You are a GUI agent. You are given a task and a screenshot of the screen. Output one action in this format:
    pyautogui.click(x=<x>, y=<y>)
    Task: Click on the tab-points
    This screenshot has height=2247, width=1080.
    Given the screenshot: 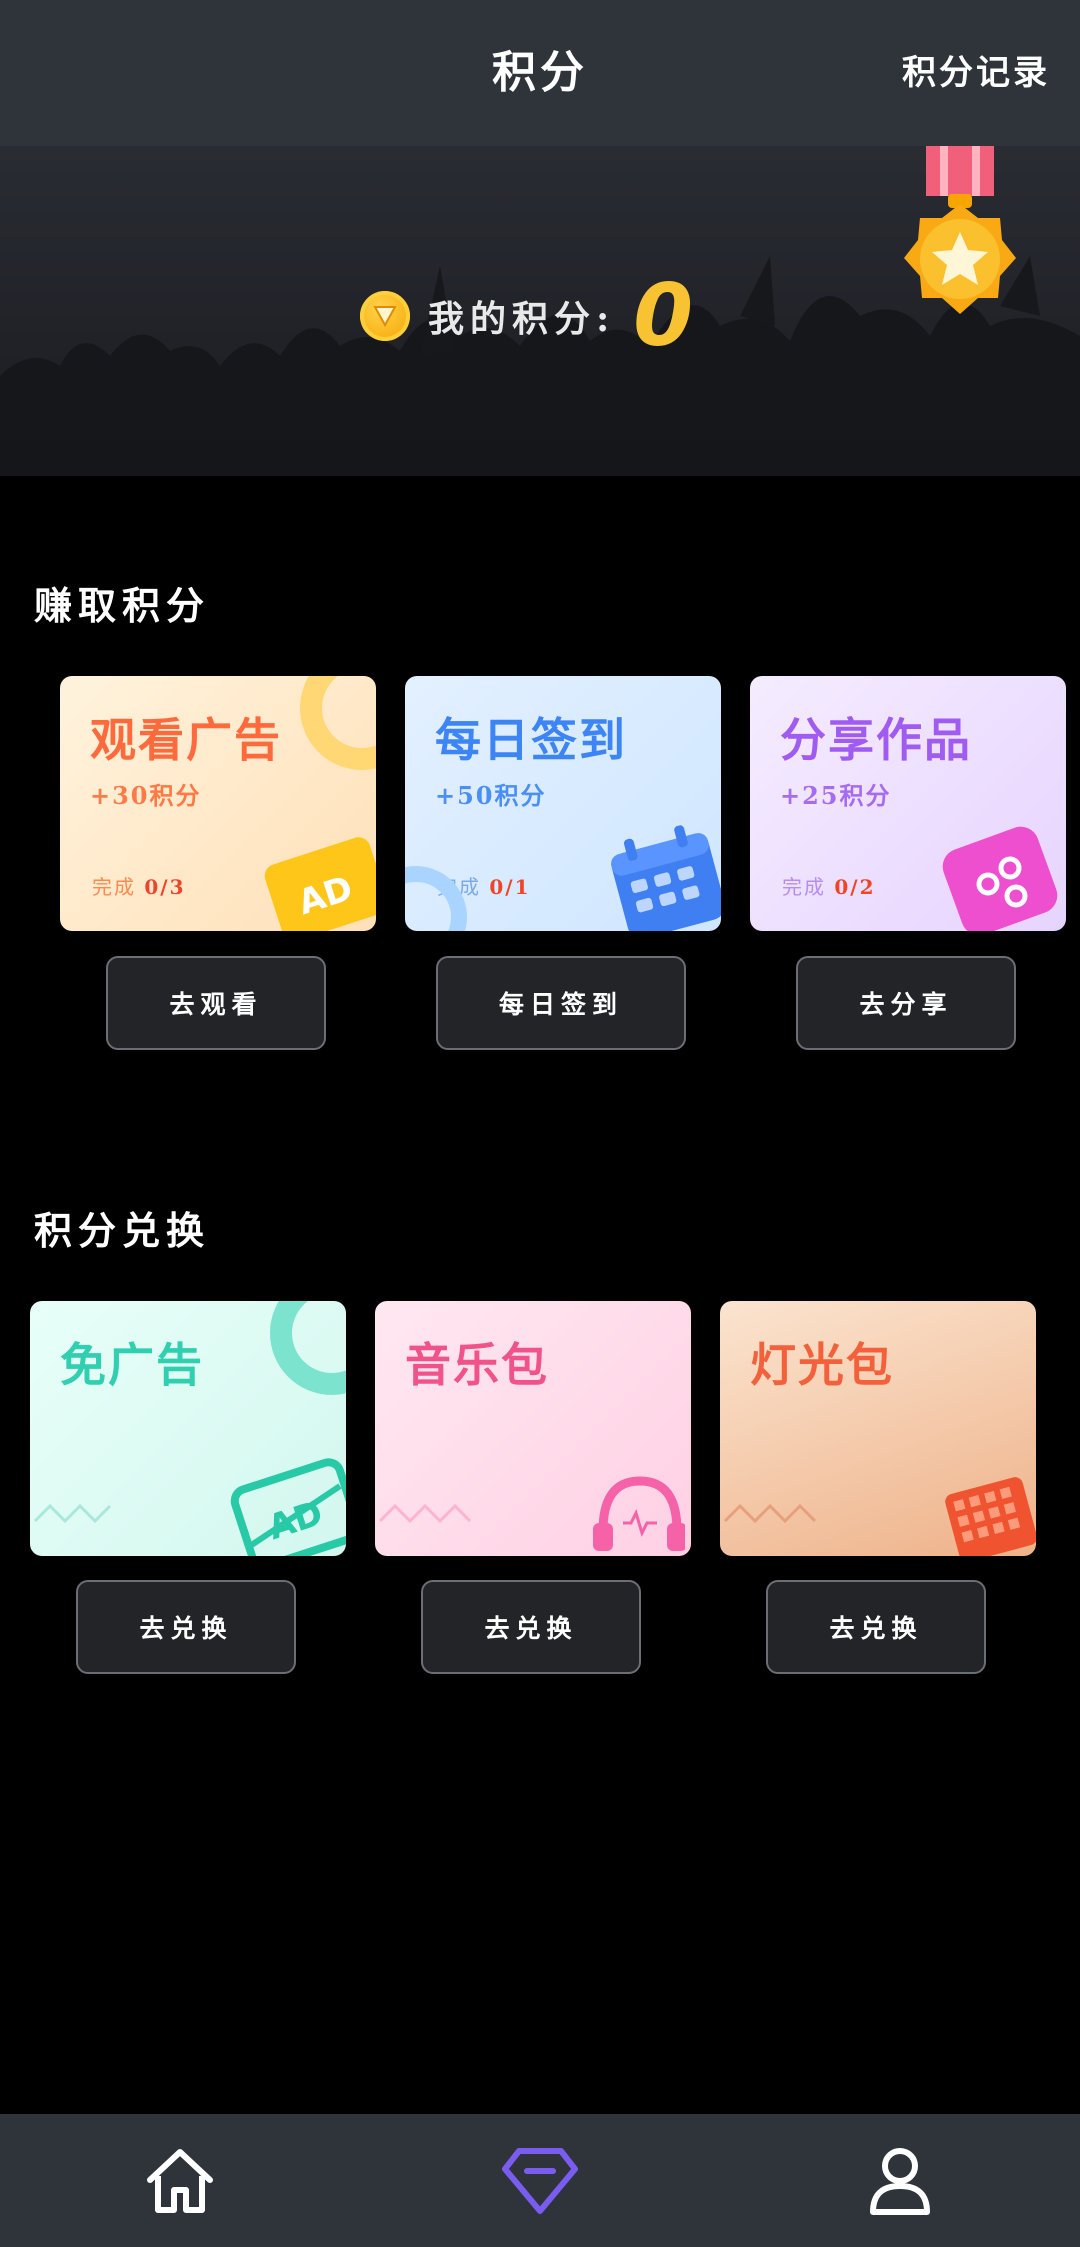 What is the action you would take?
    pyautogui.click(x=540, y=2180)
    